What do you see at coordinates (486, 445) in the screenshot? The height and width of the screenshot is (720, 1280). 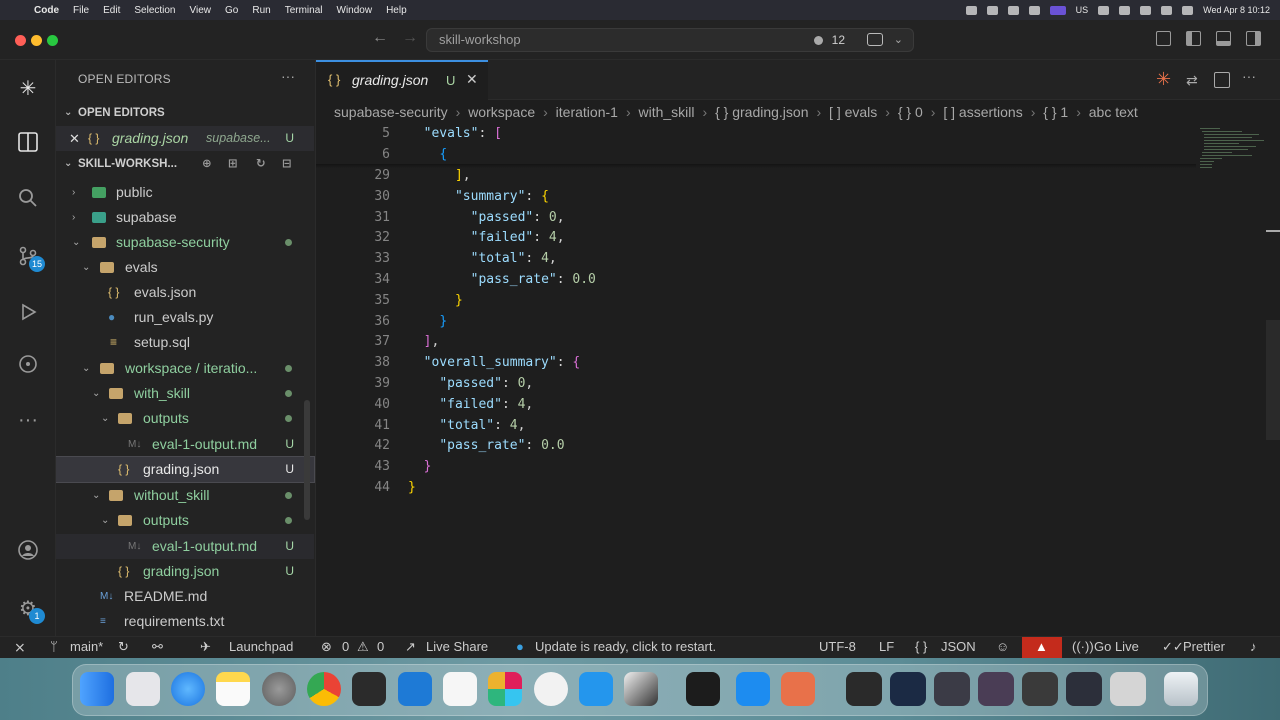 I see `code-line: "pass_rate": 0.0` at bounding box center [486, 445].